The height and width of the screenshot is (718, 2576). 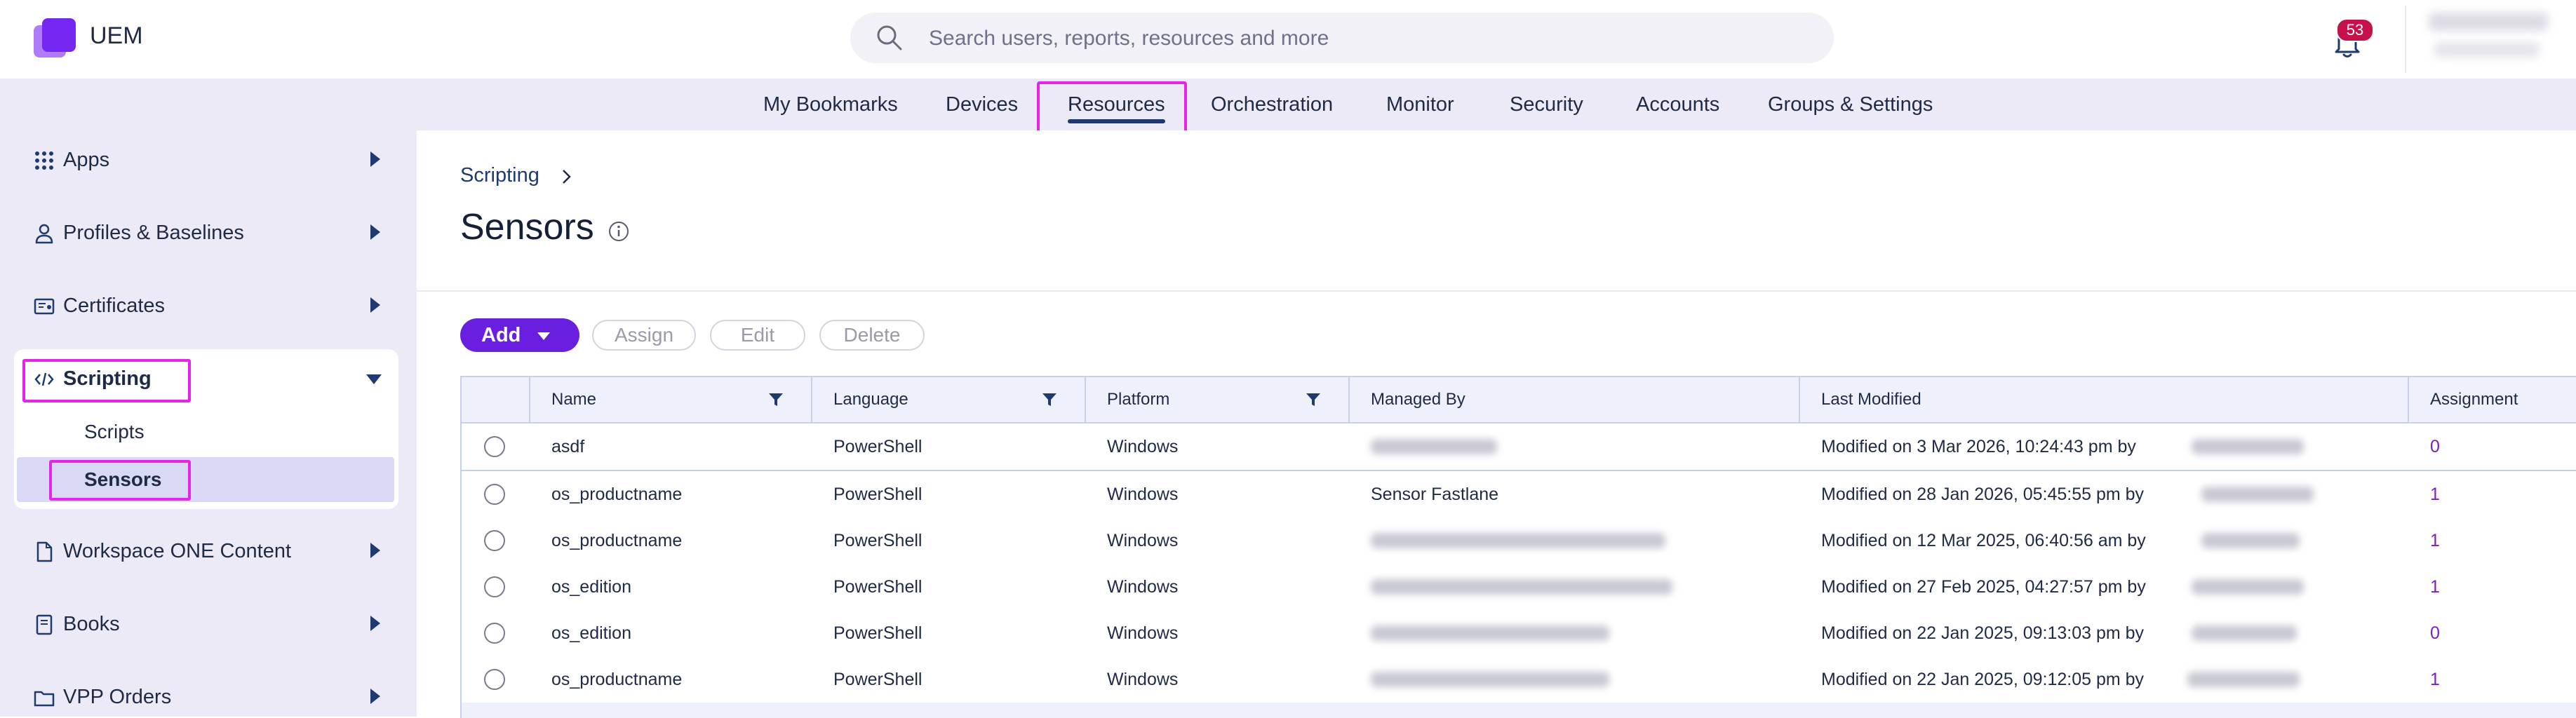 I want to click on sidebar-subitem-scripts: Scripts, so click(x=114, y=432).